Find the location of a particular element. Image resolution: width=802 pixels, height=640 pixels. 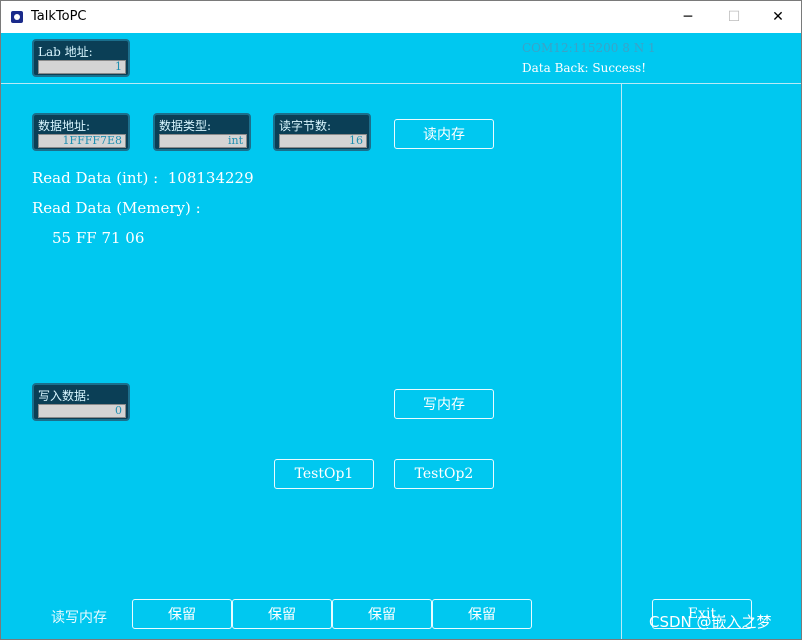

read-write-memory-label: 读写内存 is located at coordinates (79, 618).